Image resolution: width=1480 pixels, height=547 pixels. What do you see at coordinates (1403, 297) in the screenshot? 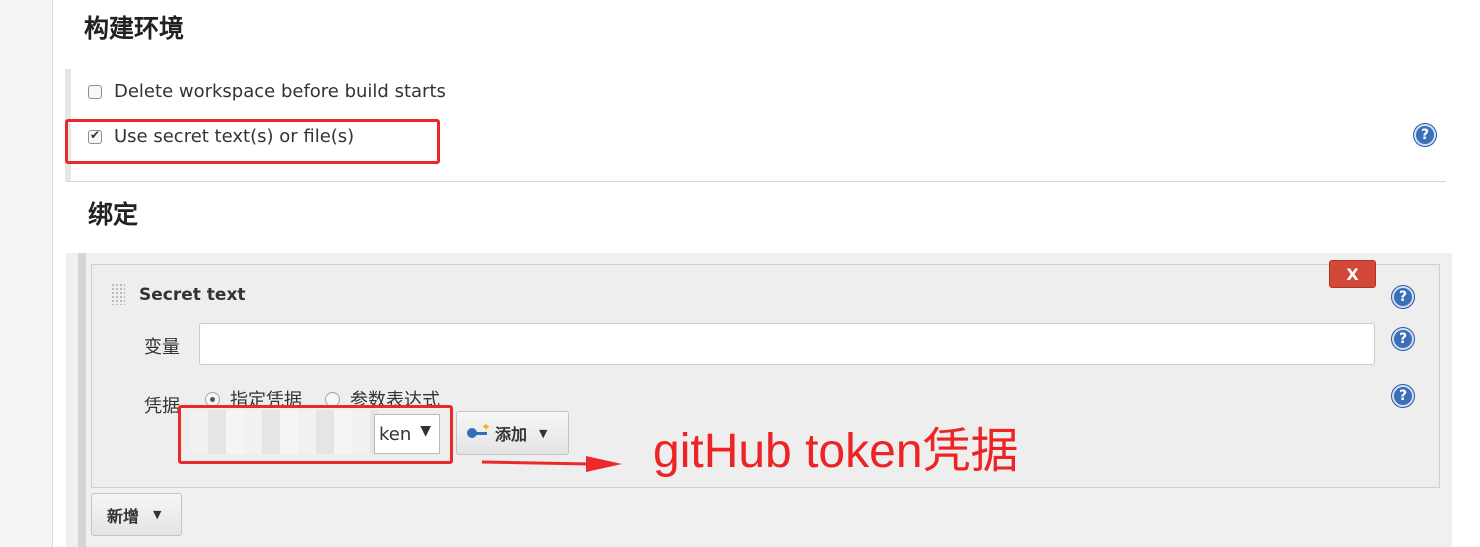
I see `binding-help-icon: ?` at bounding box center [1403, 297].